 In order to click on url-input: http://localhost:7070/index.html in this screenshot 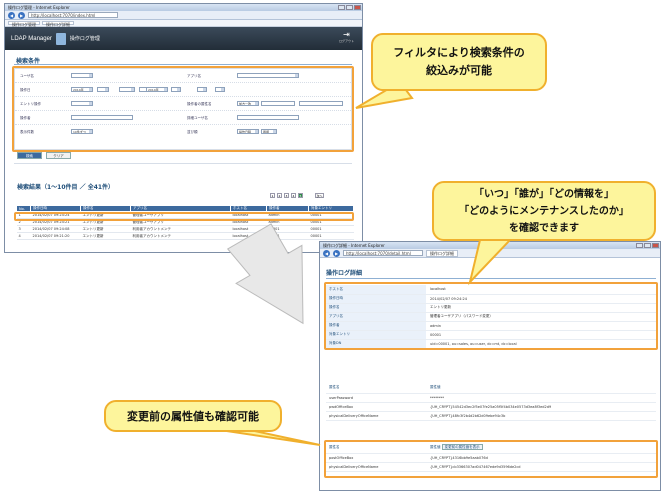, I will do `click(73, 15)`.